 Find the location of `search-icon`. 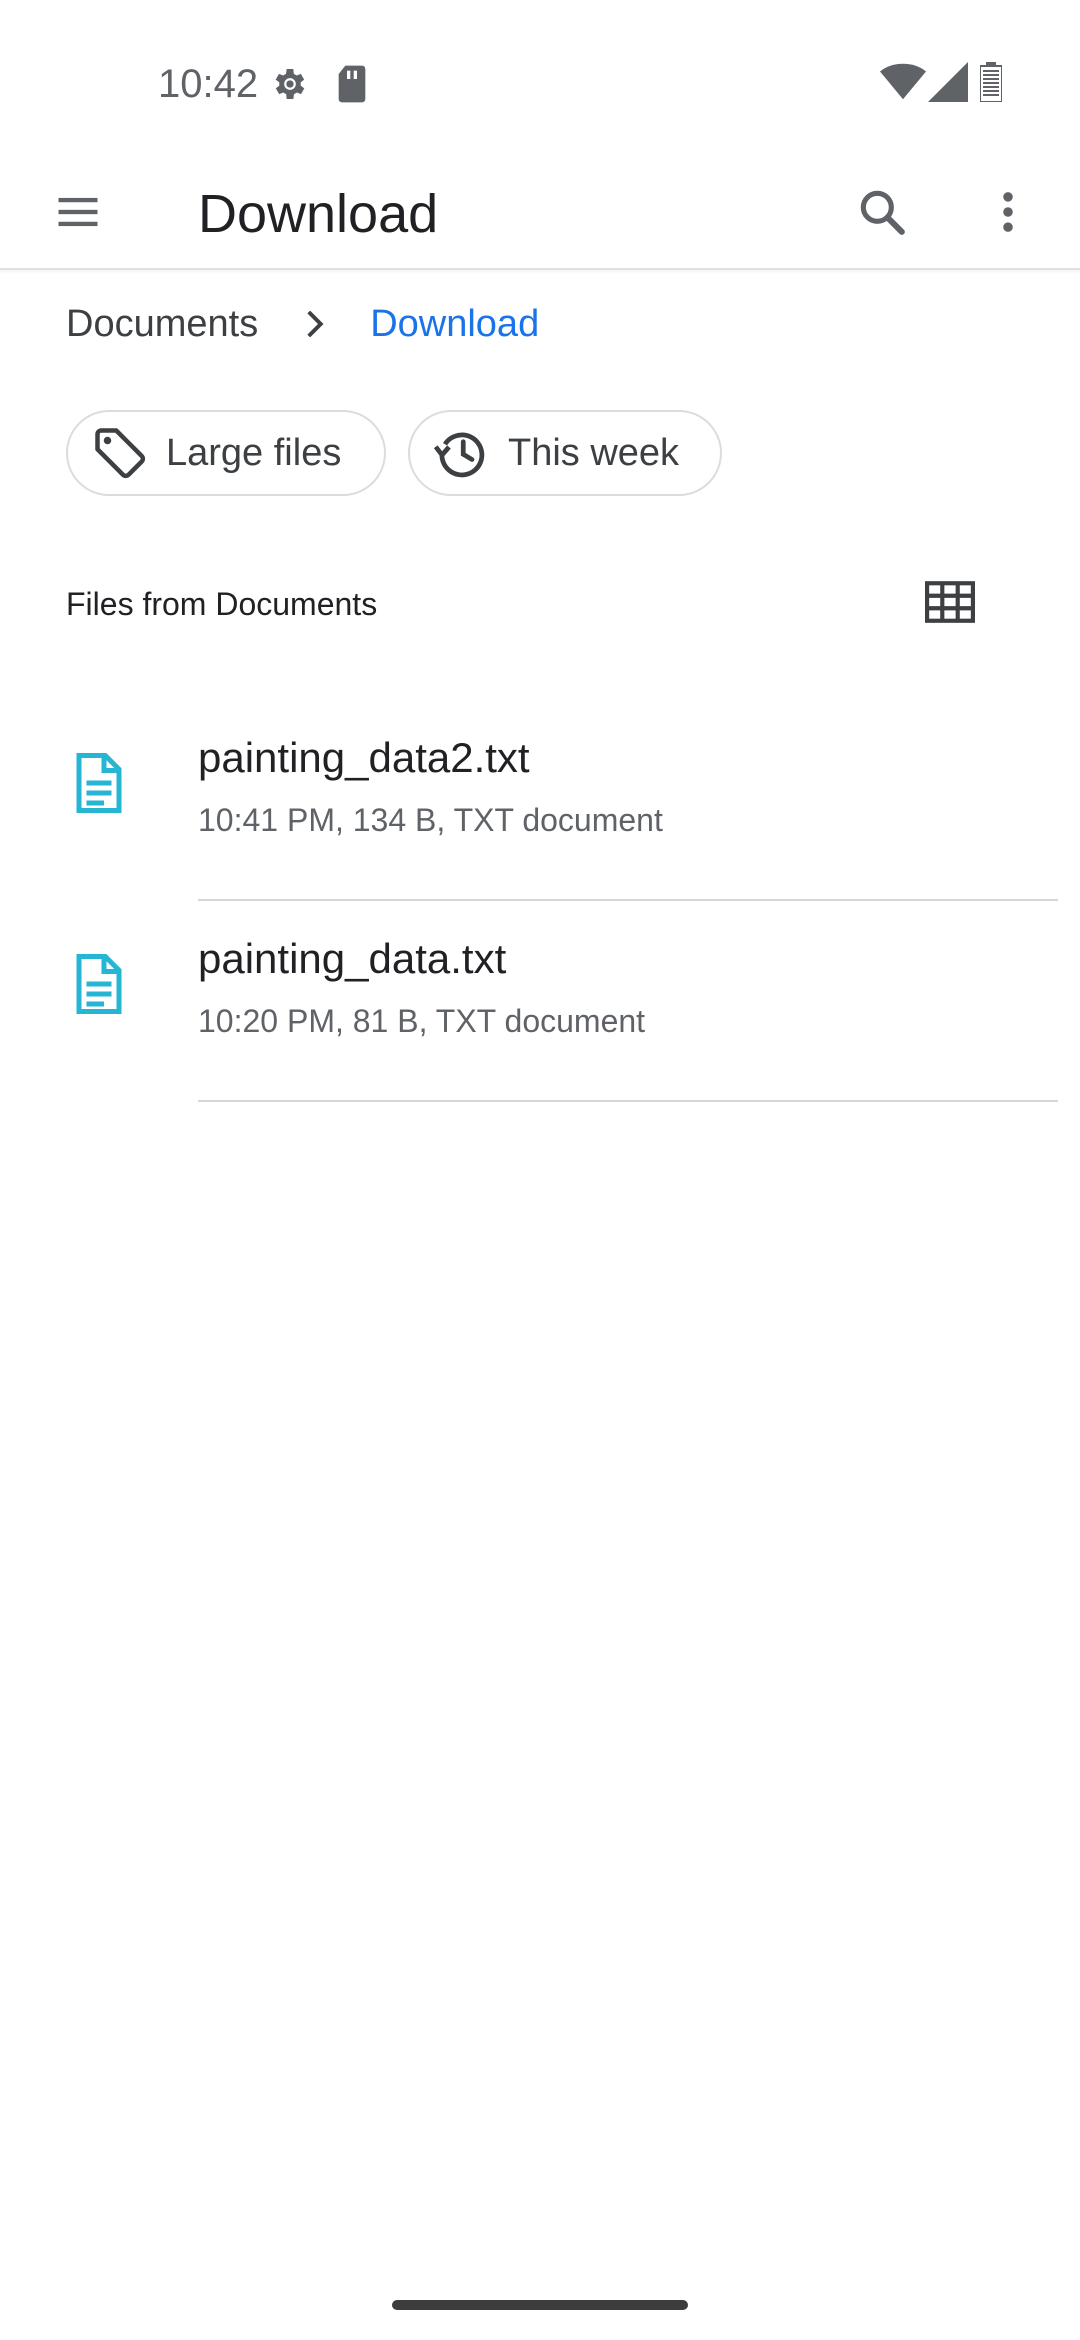

search-icon is located at coordinates (882, 212).